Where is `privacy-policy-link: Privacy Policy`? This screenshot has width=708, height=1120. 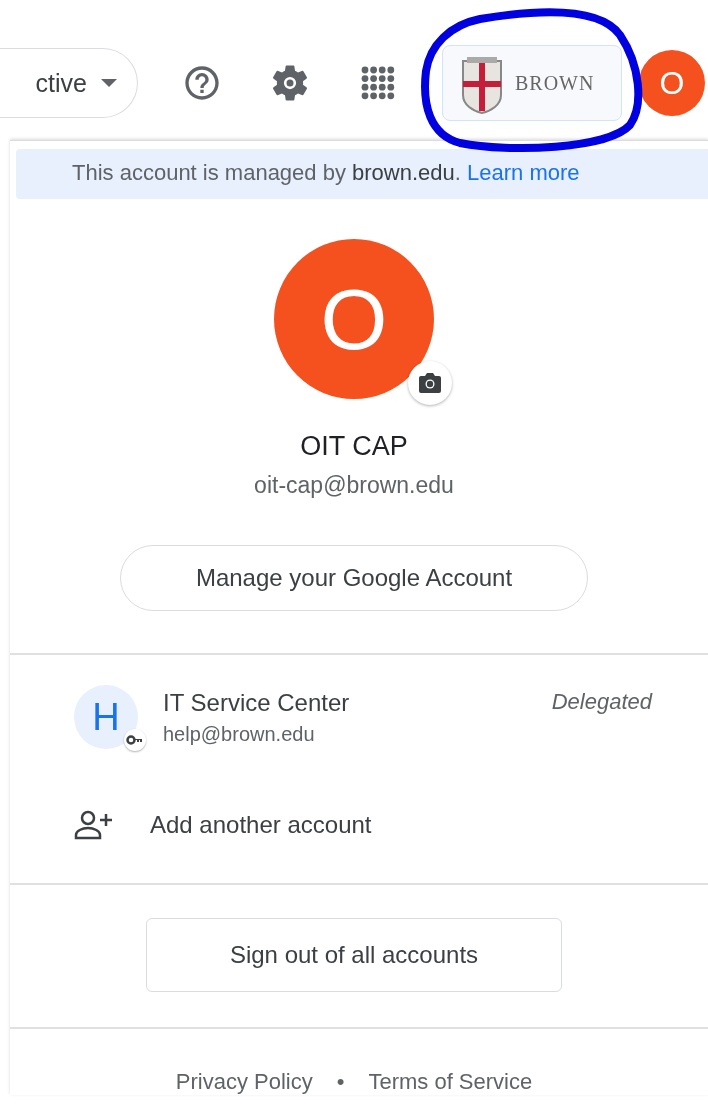 privacy-policy-link: Privacy Policy is located at coordinates (244, 1082).